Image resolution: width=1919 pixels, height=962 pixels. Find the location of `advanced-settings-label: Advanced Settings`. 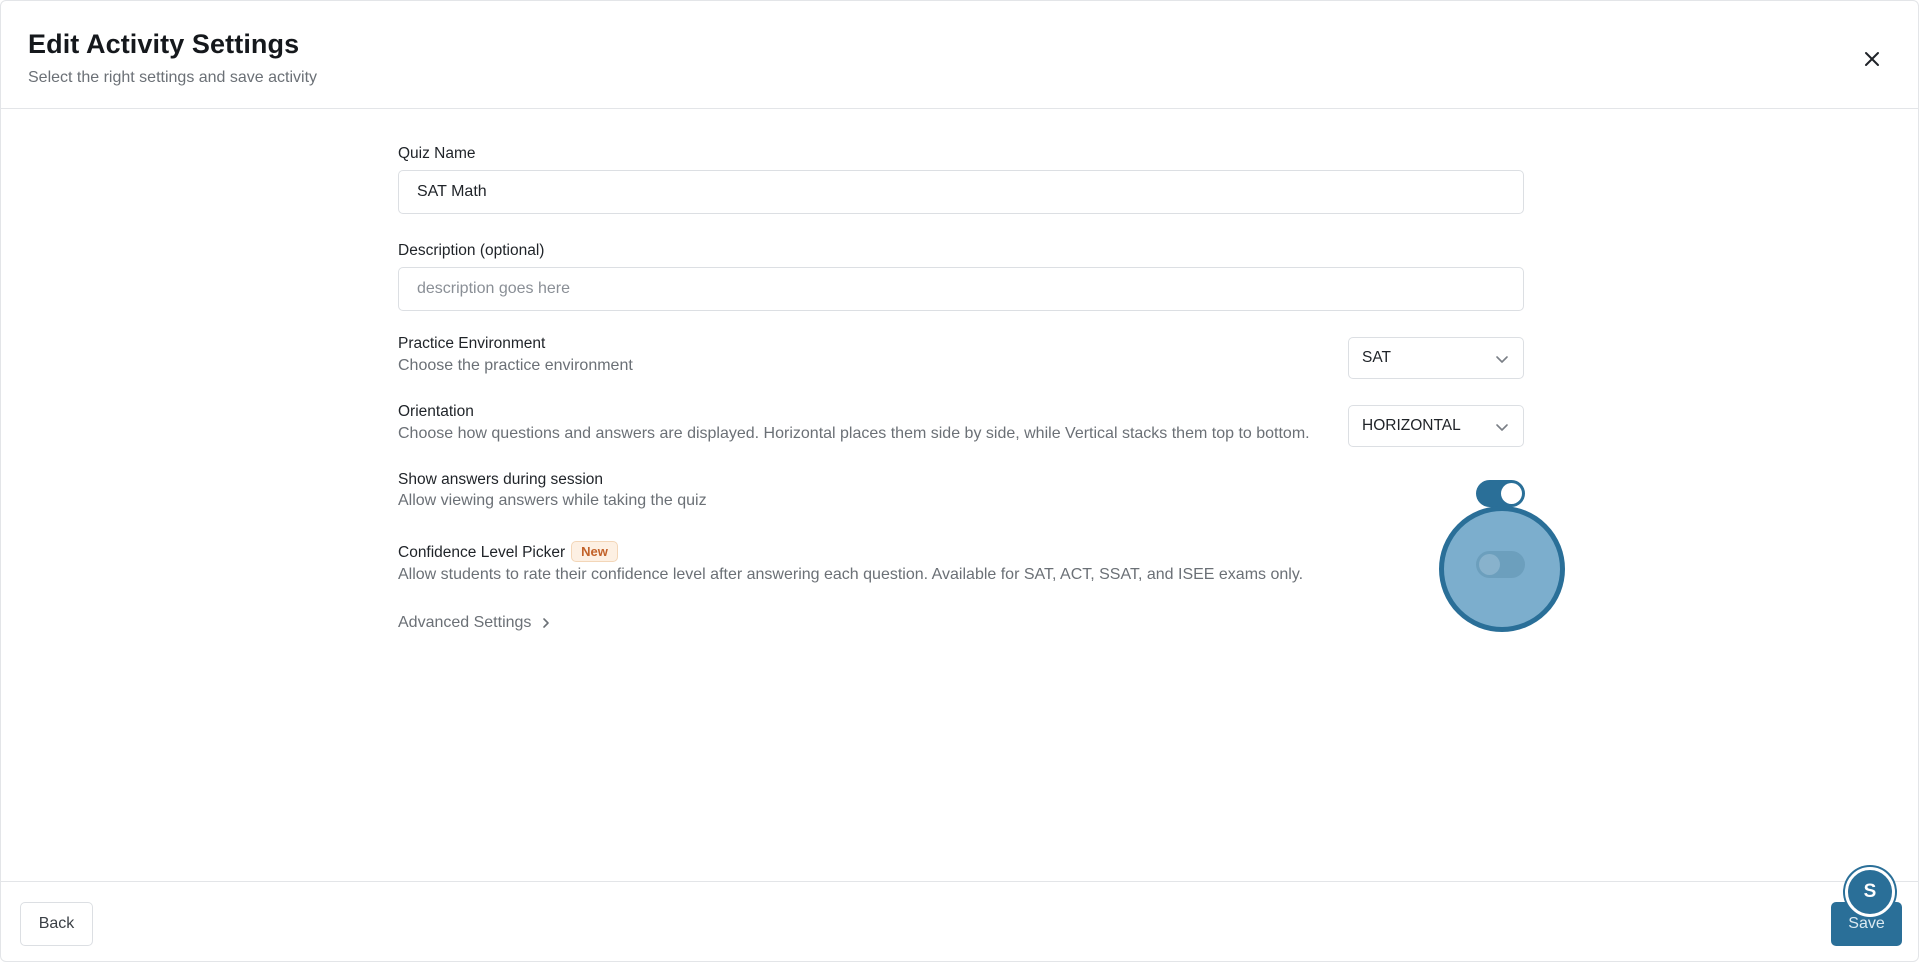

advanced-settings-label: Advanced Settings is located at coordinates (465, 622).